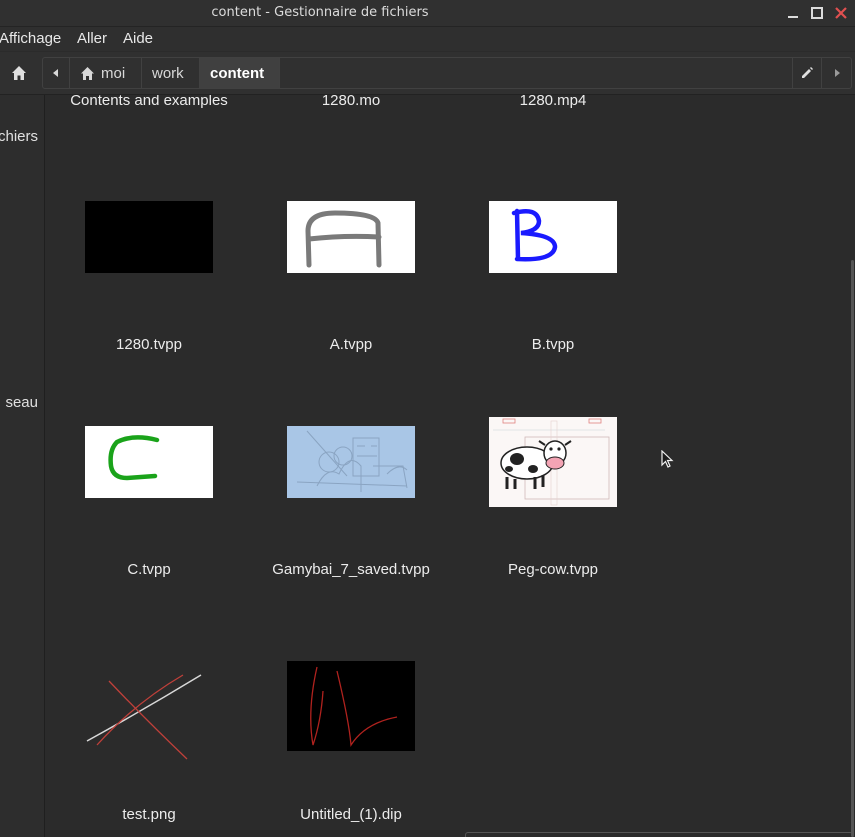 The width and height of the screenshot is (855, 837). Describe the element at coordinates (149, 506) in the screenshot. I see `file-item: C.tvpp` at that location.